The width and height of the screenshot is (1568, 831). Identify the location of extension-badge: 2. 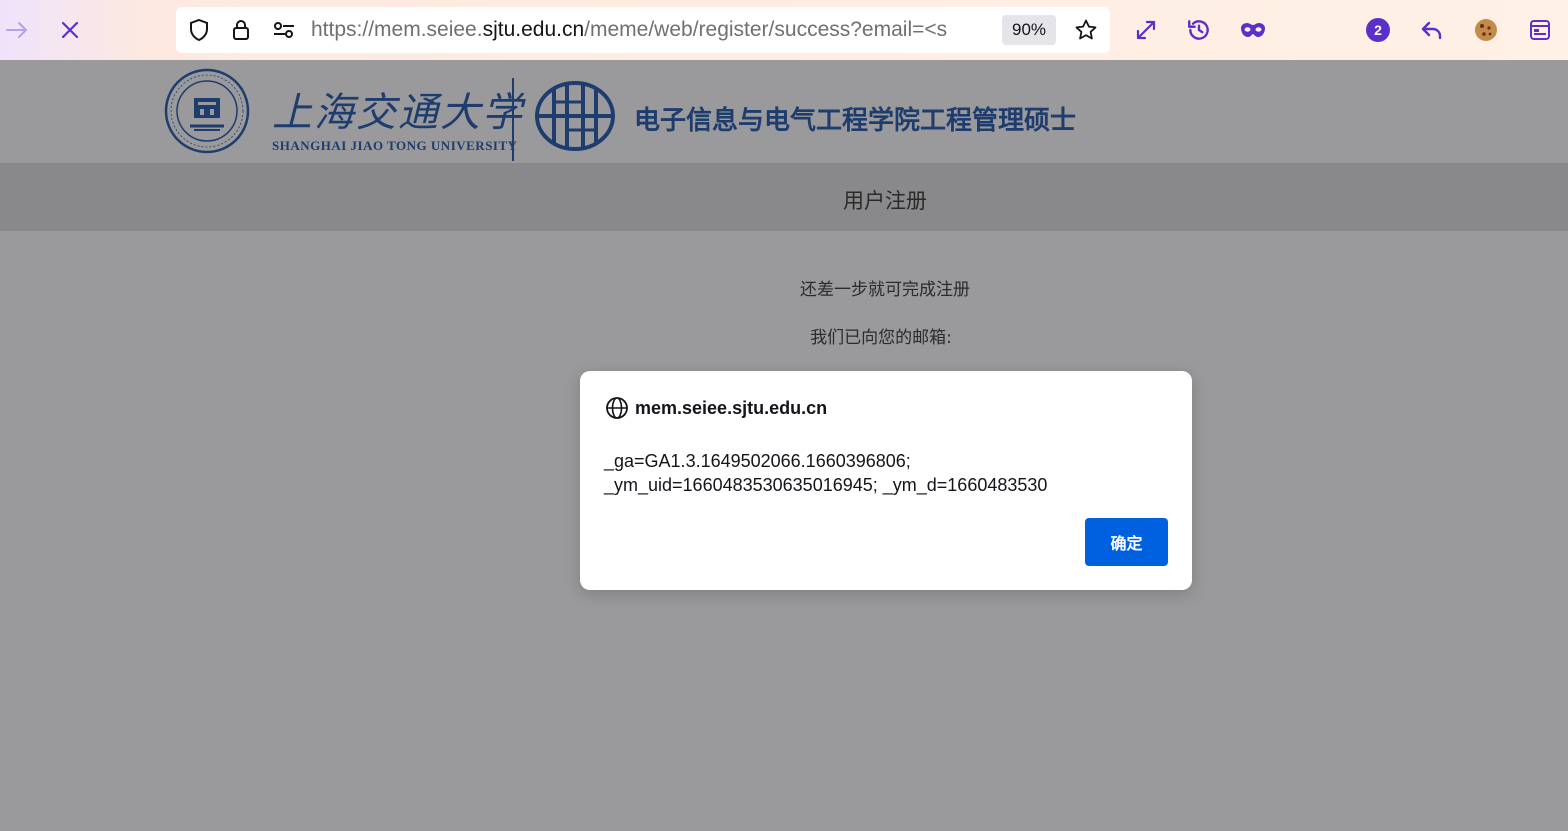
(1378, 30).